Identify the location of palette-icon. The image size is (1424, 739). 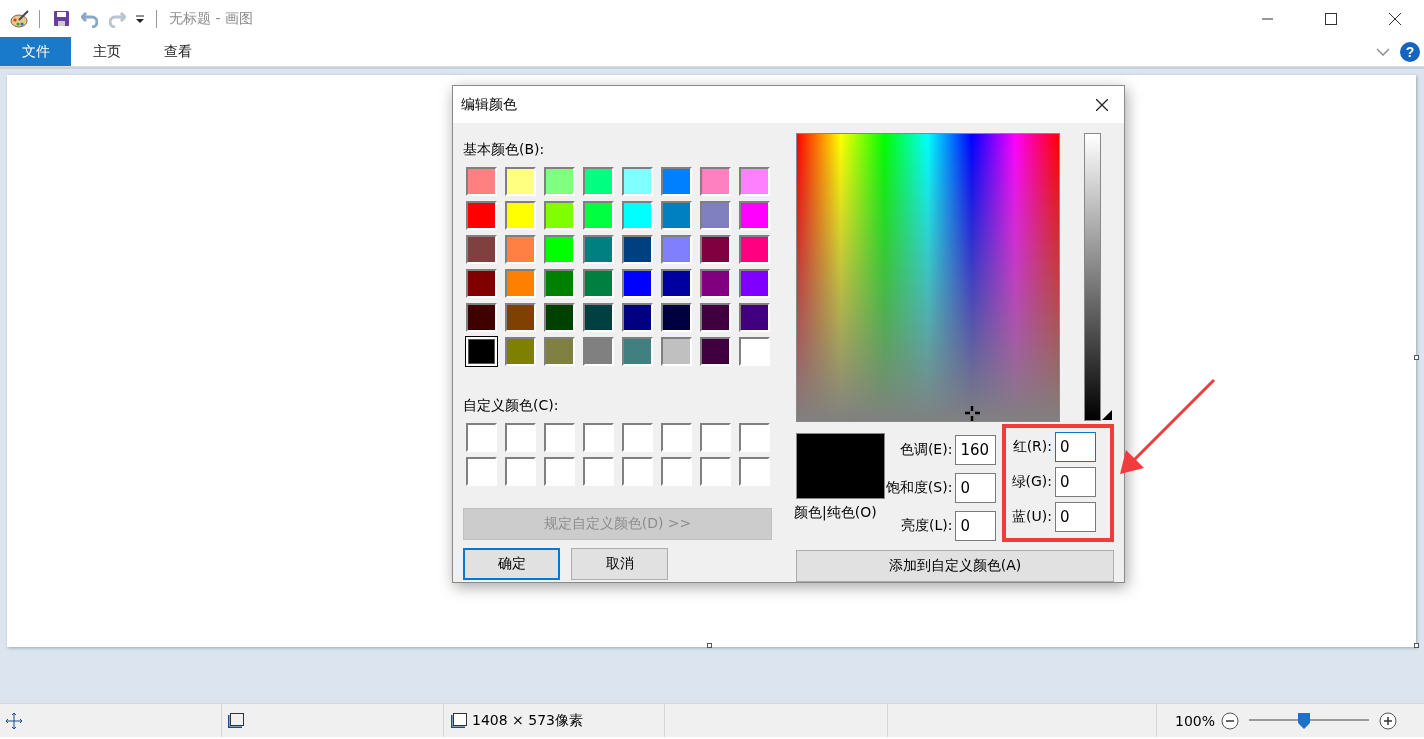
(19, 18).